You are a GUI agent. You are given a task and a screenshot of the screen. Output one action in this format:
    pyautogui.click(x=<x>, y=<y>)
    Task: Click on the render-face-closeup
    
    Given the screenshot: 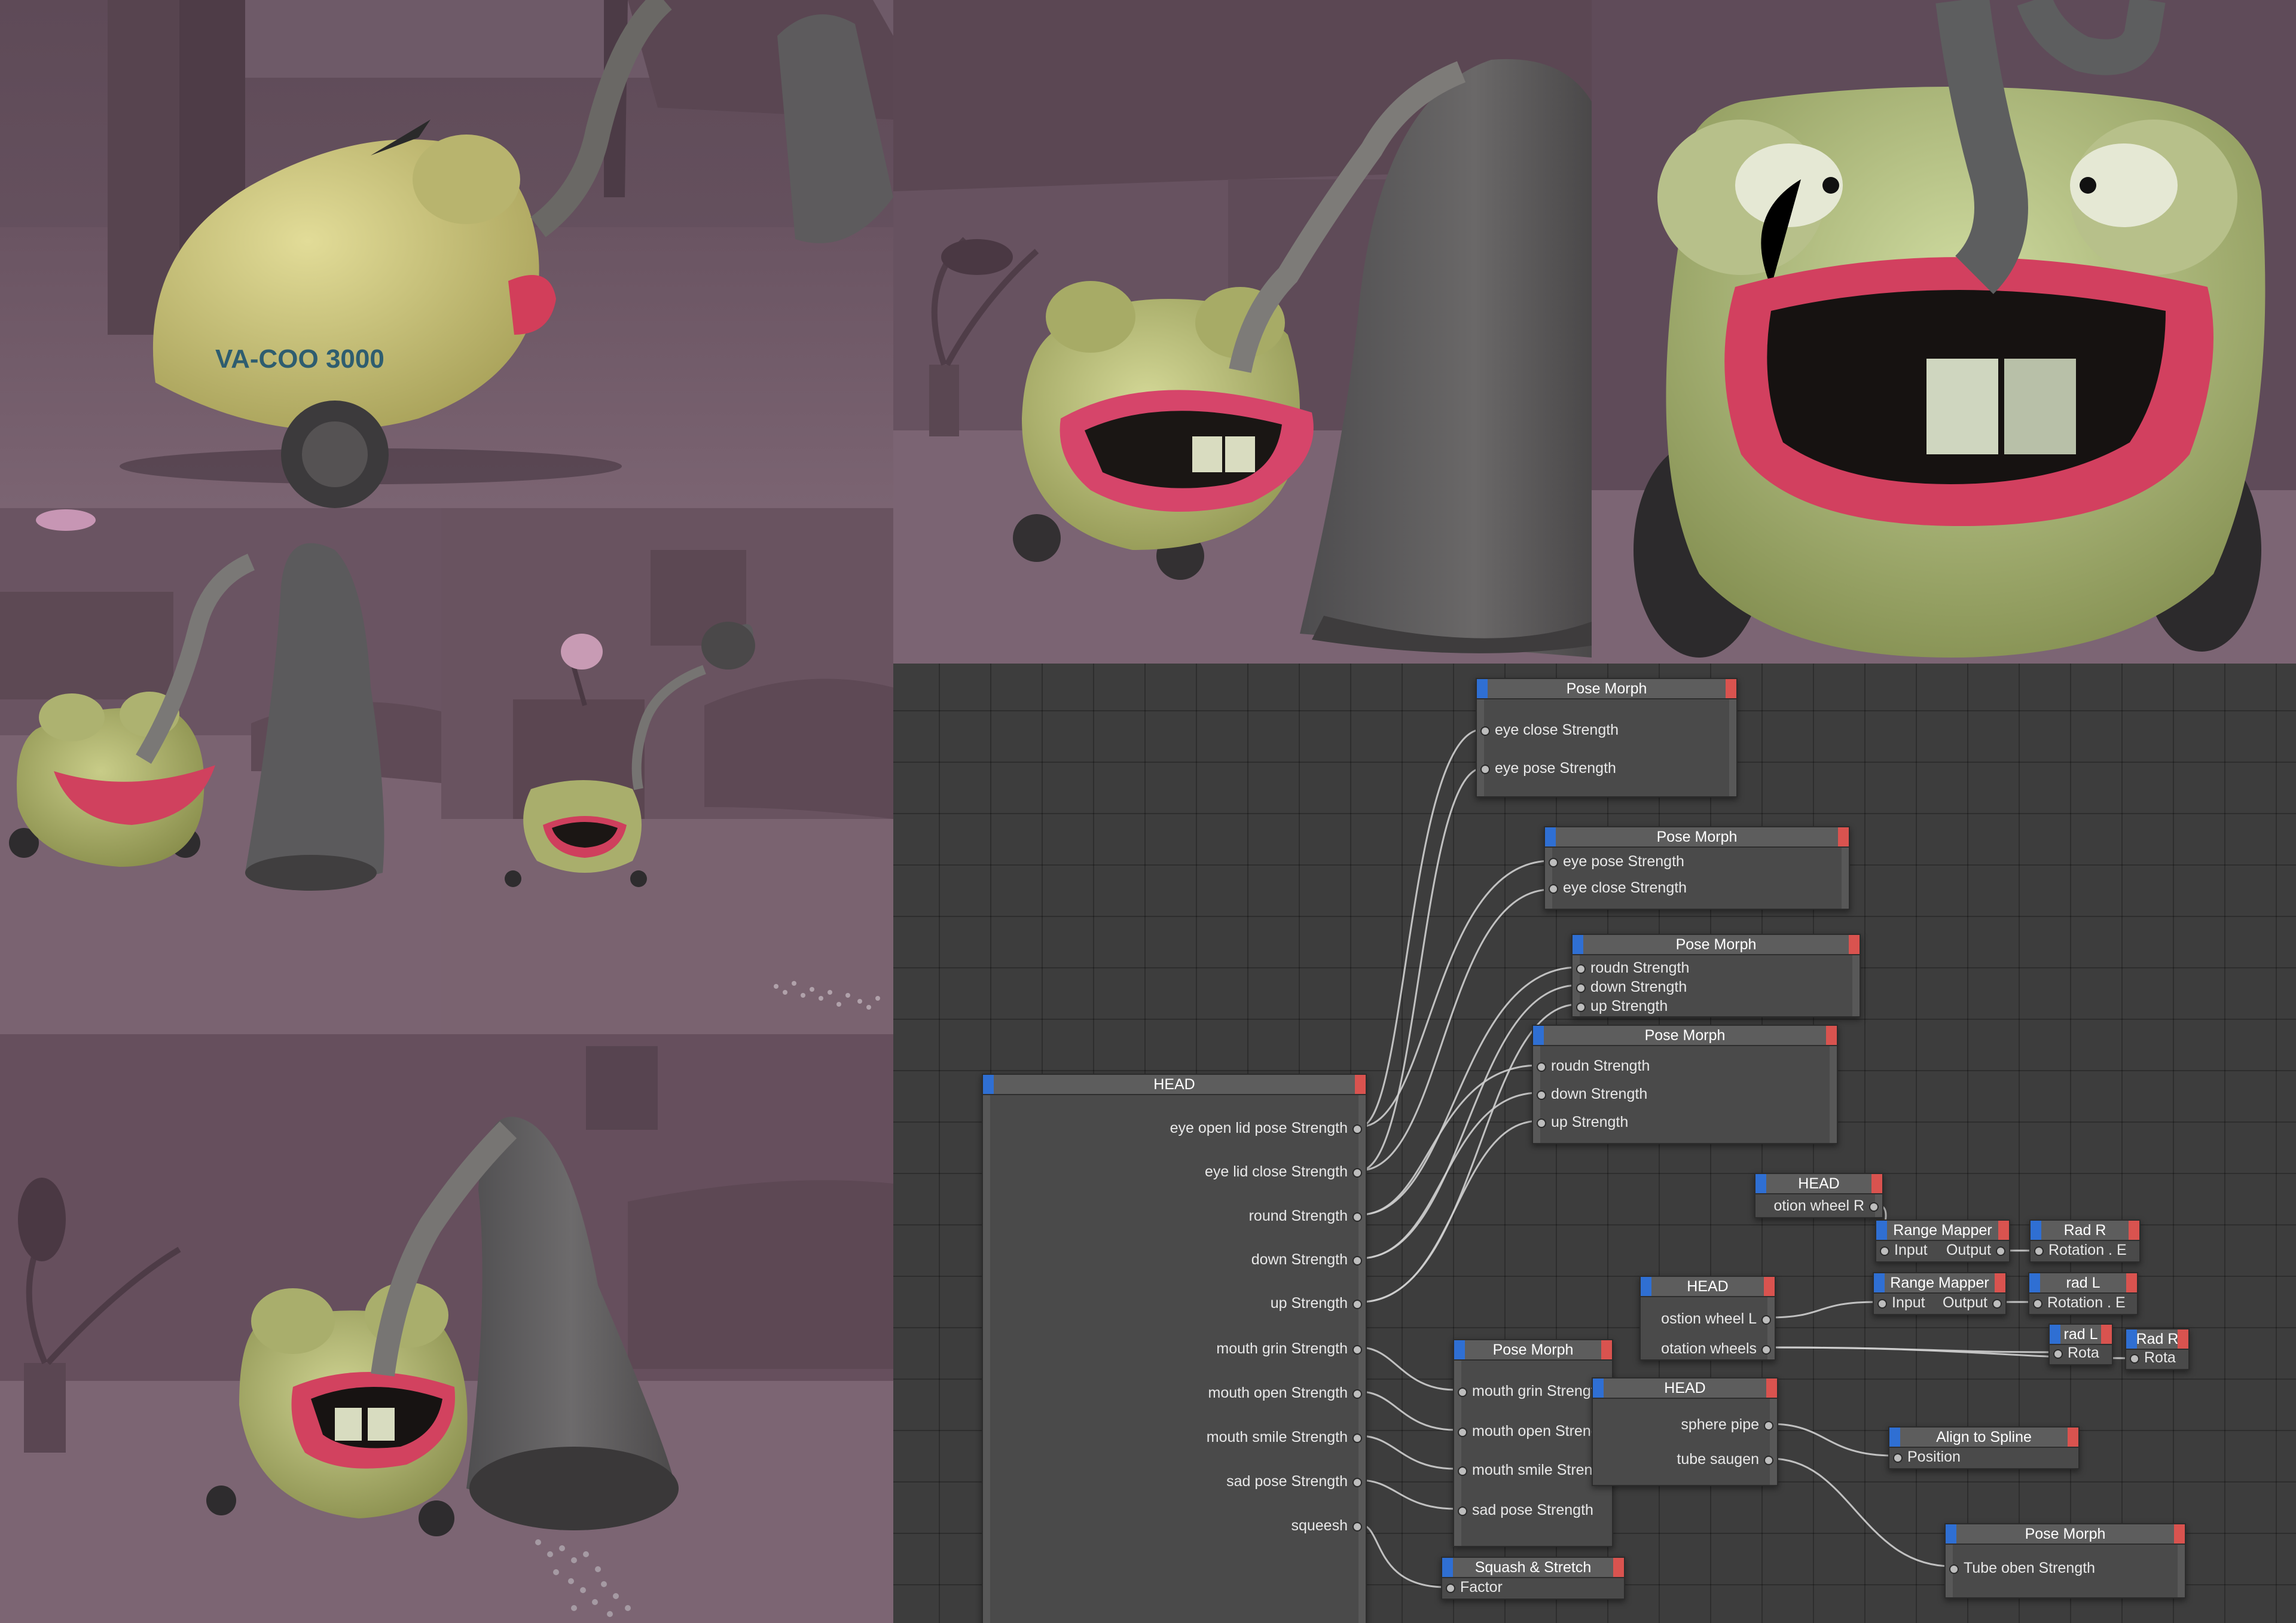 What is the action you would take?
    pyautogui.click(x=1944, y=332)
    